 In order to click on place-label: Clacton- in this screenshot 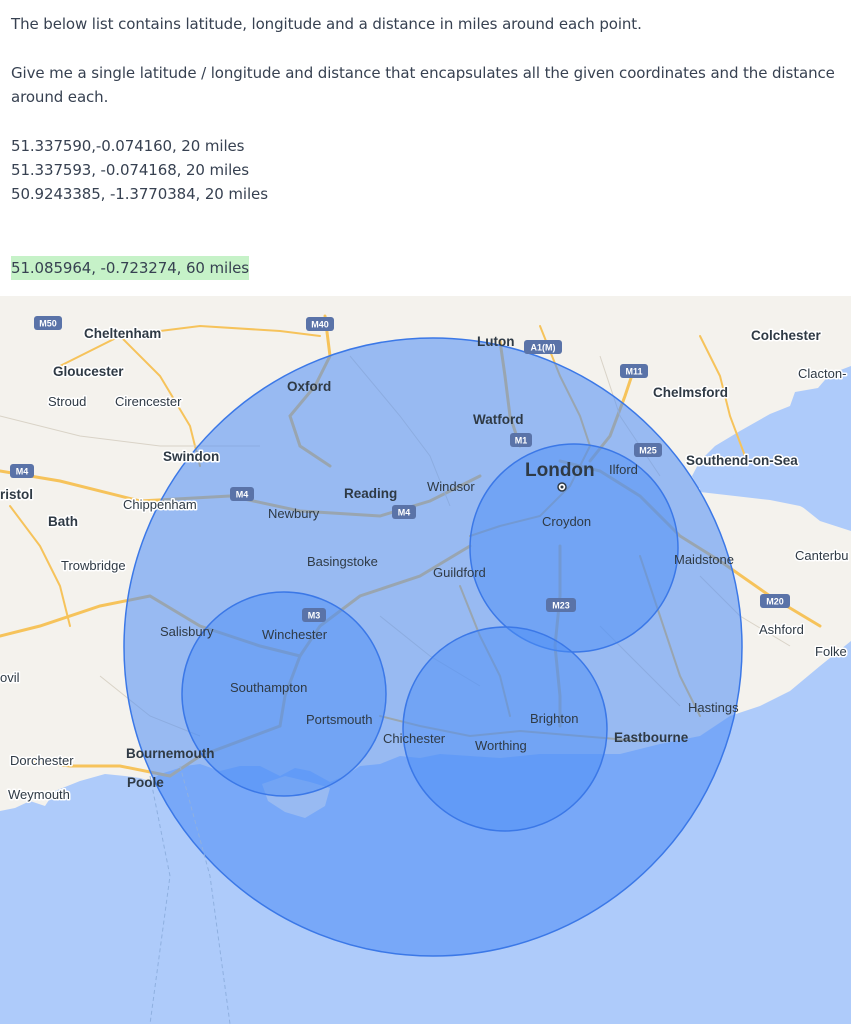, I will do `click(822, 373)`.